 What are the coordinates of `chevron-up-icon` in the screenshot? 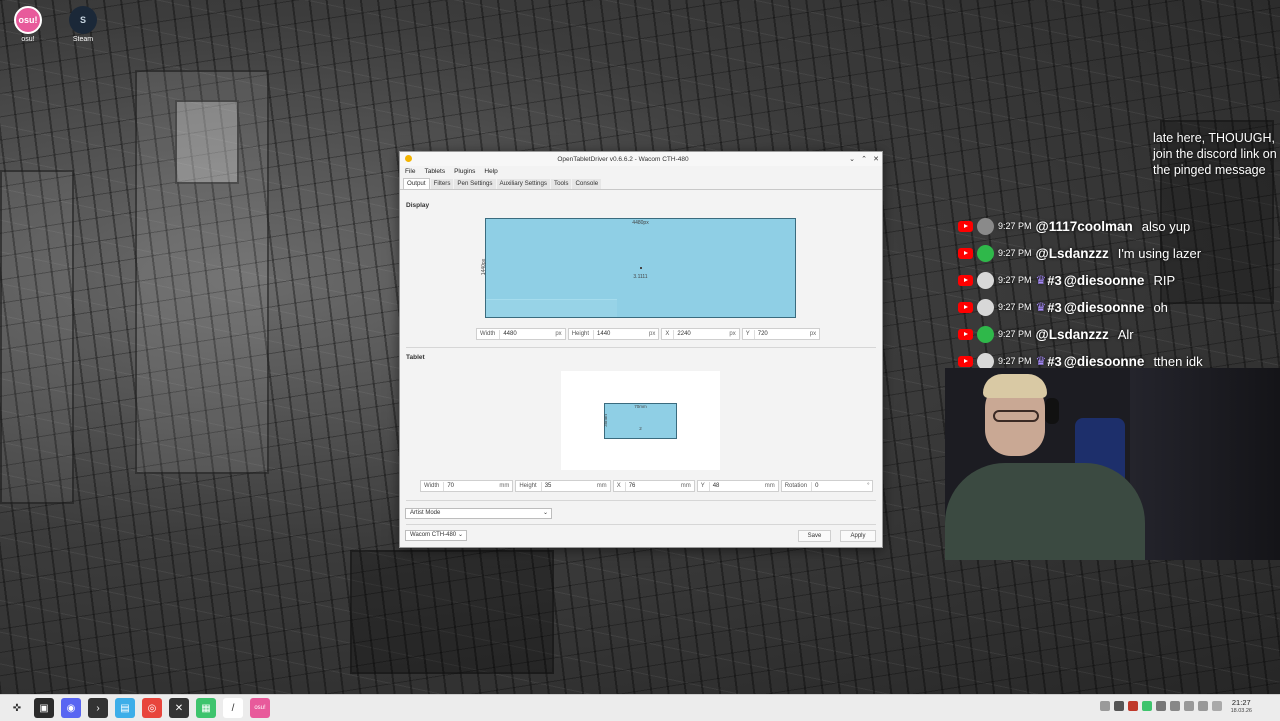 It's located at (1217, 706).